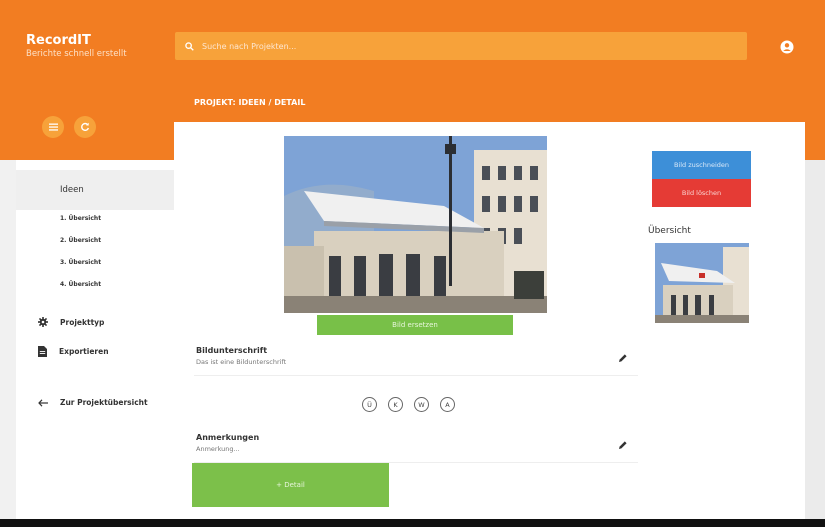 The width and height of the screenshot is (825, 527). I want to click on sidebar-item-export: Exportieren, so click(73, 351).